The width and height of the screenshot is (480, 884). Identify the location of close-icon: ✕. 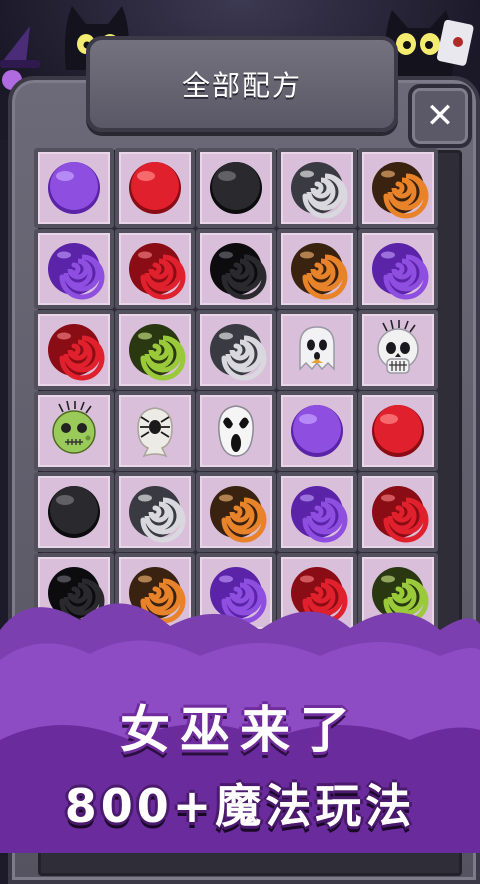
(440, 116).